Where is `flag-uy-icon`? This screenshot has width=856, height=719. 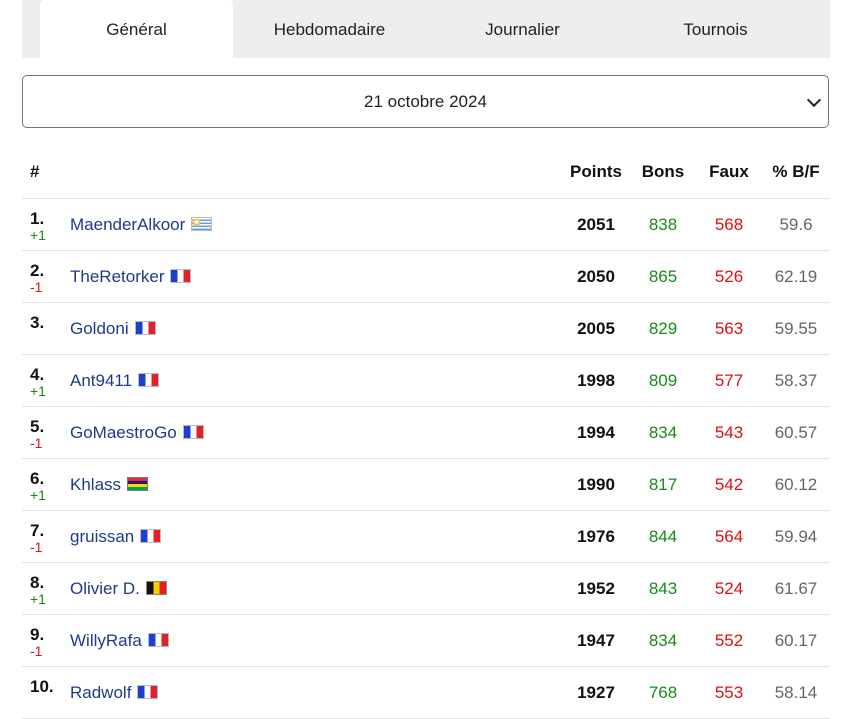
flag-uy-icon is located at coordinates (202, 223).